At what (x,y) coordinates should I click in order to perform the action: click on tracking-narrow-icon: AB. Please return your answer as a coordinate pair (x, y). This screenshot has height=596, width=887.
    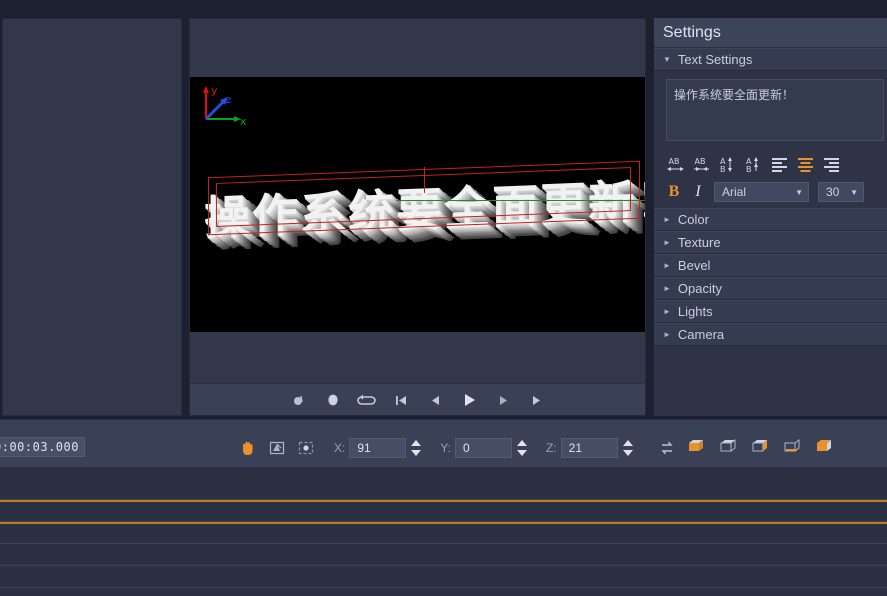
    Looking at the image, I should click on (701, 164).